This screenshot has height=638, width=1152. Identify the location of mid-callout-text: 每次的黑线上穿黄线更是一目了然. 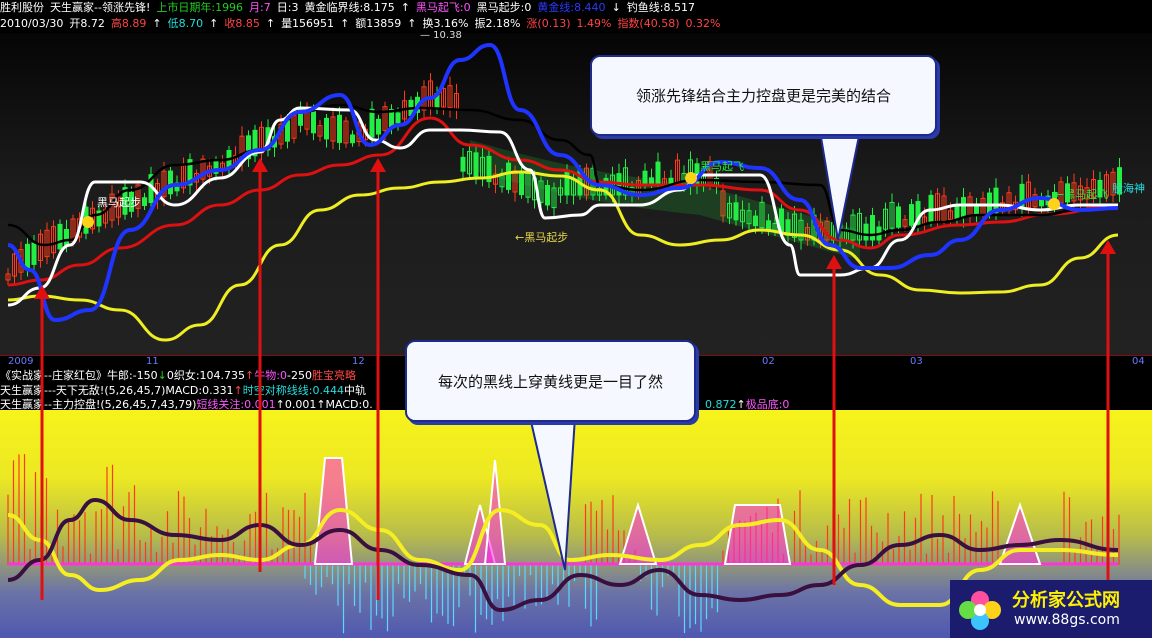
(550, 381).